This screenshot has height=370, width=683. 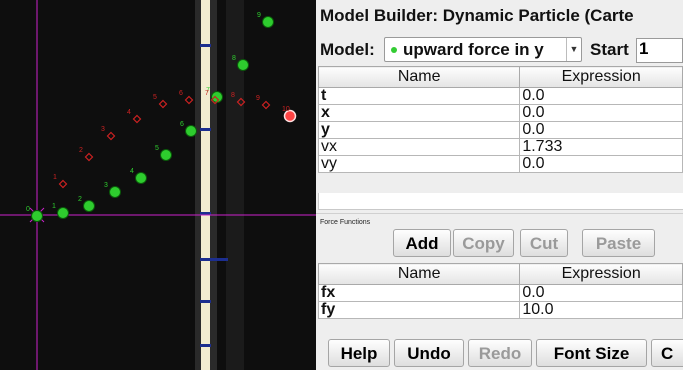 I want to click on model-point-label: 3, so click(x=103, y=129).